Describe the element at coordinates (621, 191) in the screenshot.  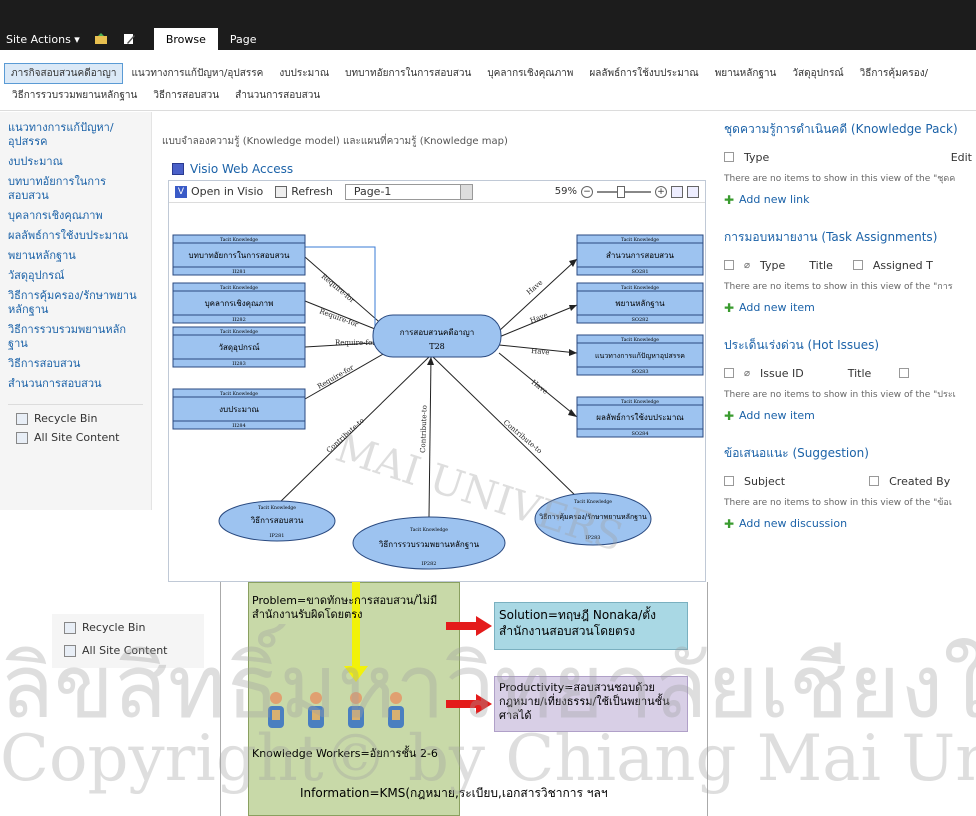
I see `zoom-slider-knob` at that location.